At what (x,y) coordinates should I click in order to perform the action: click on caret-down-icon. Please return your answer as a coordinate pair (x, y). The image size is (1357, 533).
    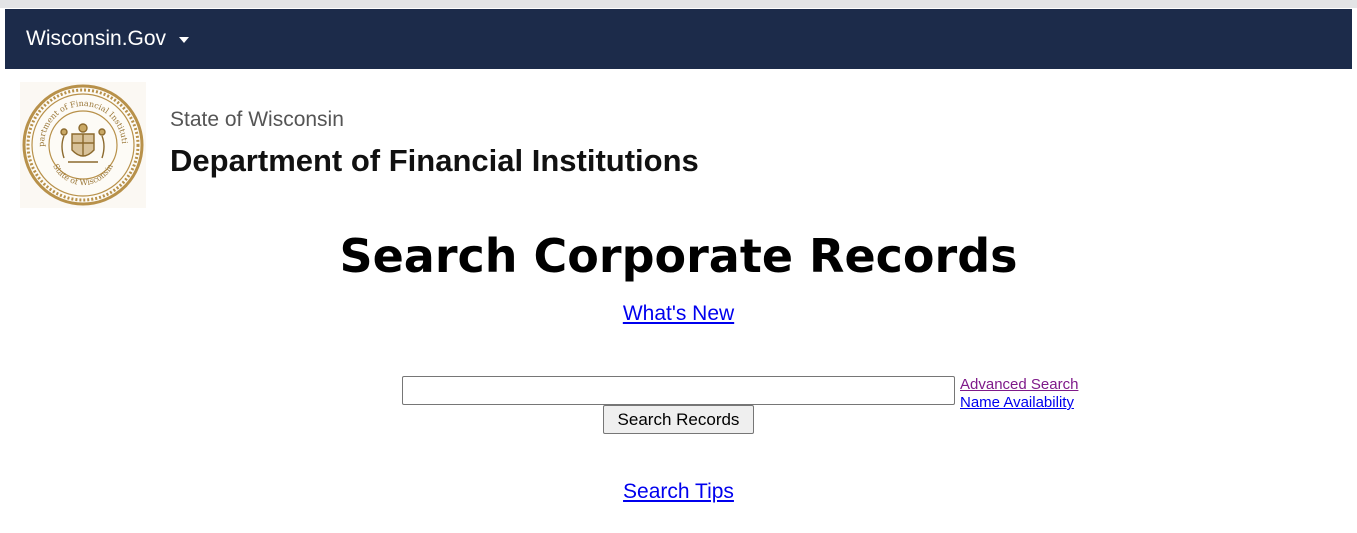
    Looking at the image, I should click on (184, 40).